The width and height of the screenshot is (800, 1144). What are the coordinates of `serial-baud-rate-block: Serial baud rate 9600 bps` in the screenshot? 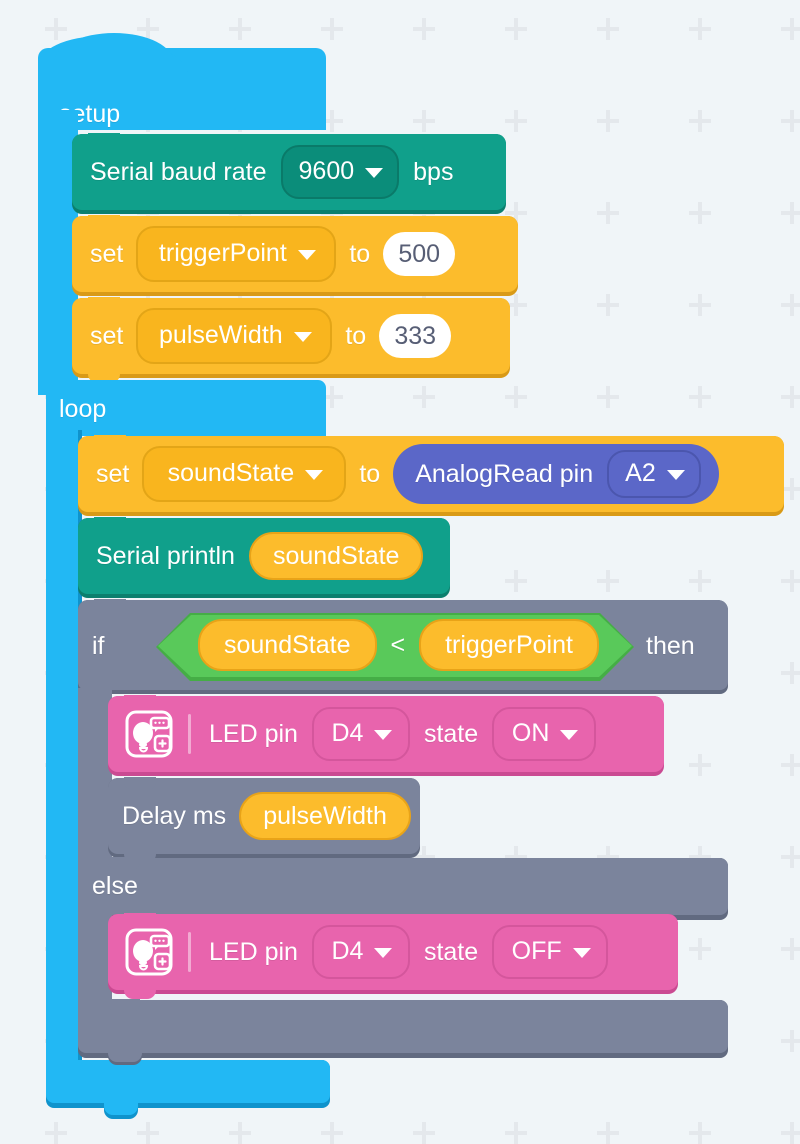 It's located at (289, 173).